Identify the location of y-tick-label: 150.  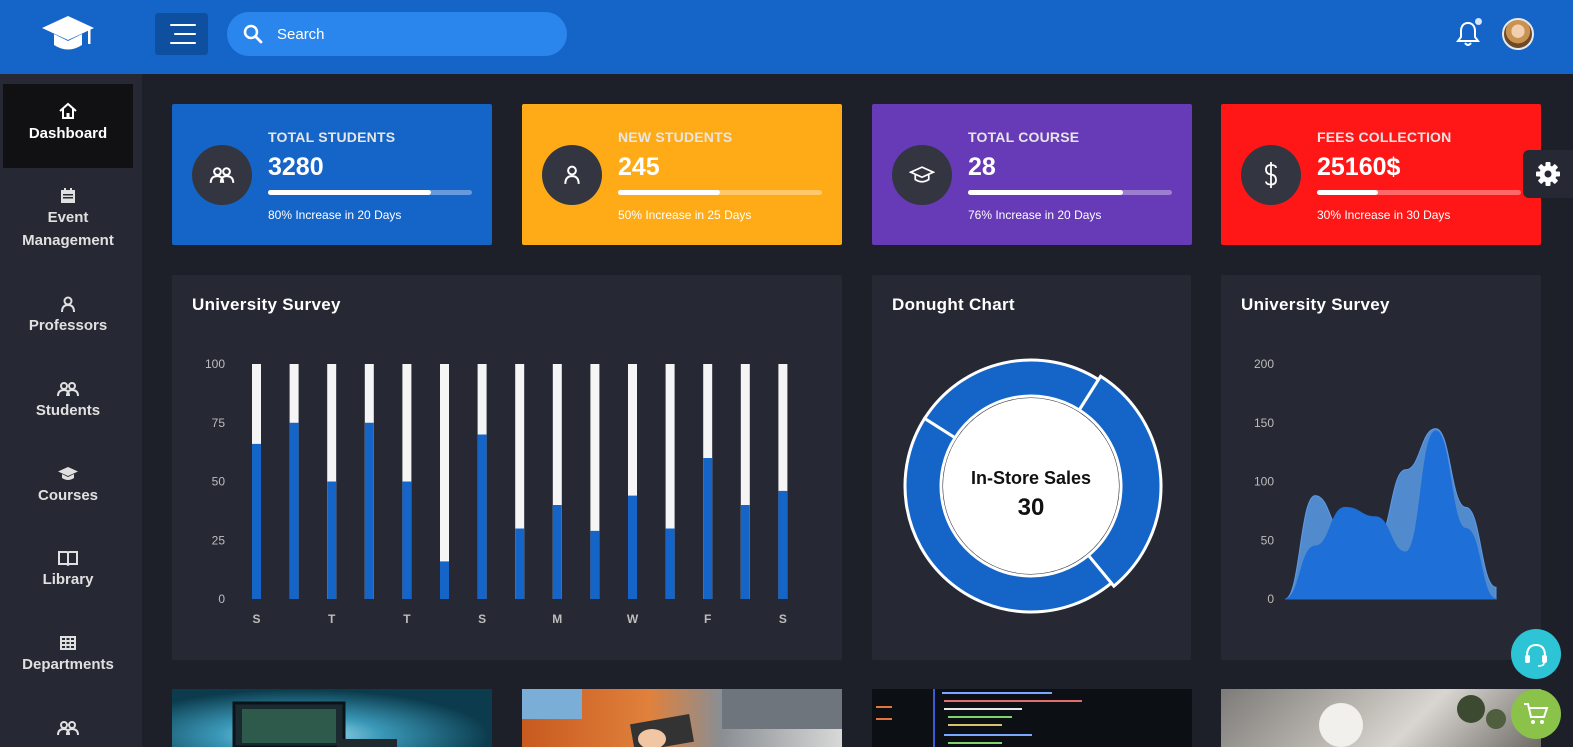
(1264, 423).